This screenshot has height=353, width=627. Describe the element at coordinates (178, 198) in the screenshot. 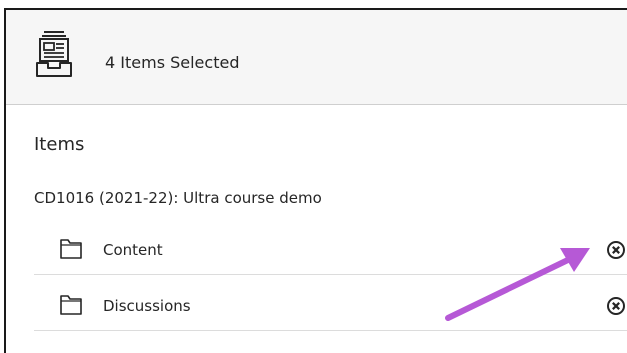

I see `course-name: CD1016 (2021-22): Ultra course demo` at that location.